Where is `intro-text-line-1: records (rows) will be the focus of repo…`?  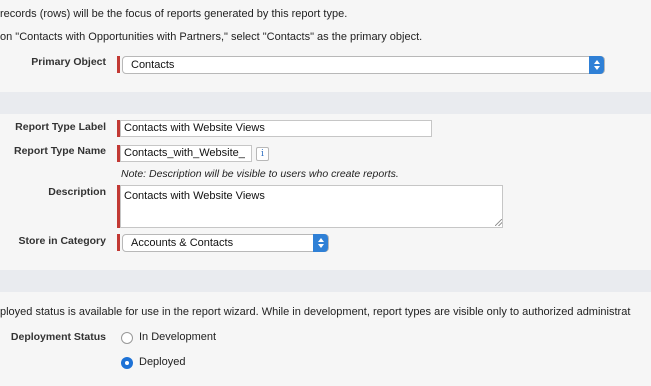 intro-text-line-1: records (rows) will be the focus of repo… is located at coordinates (174, 14).